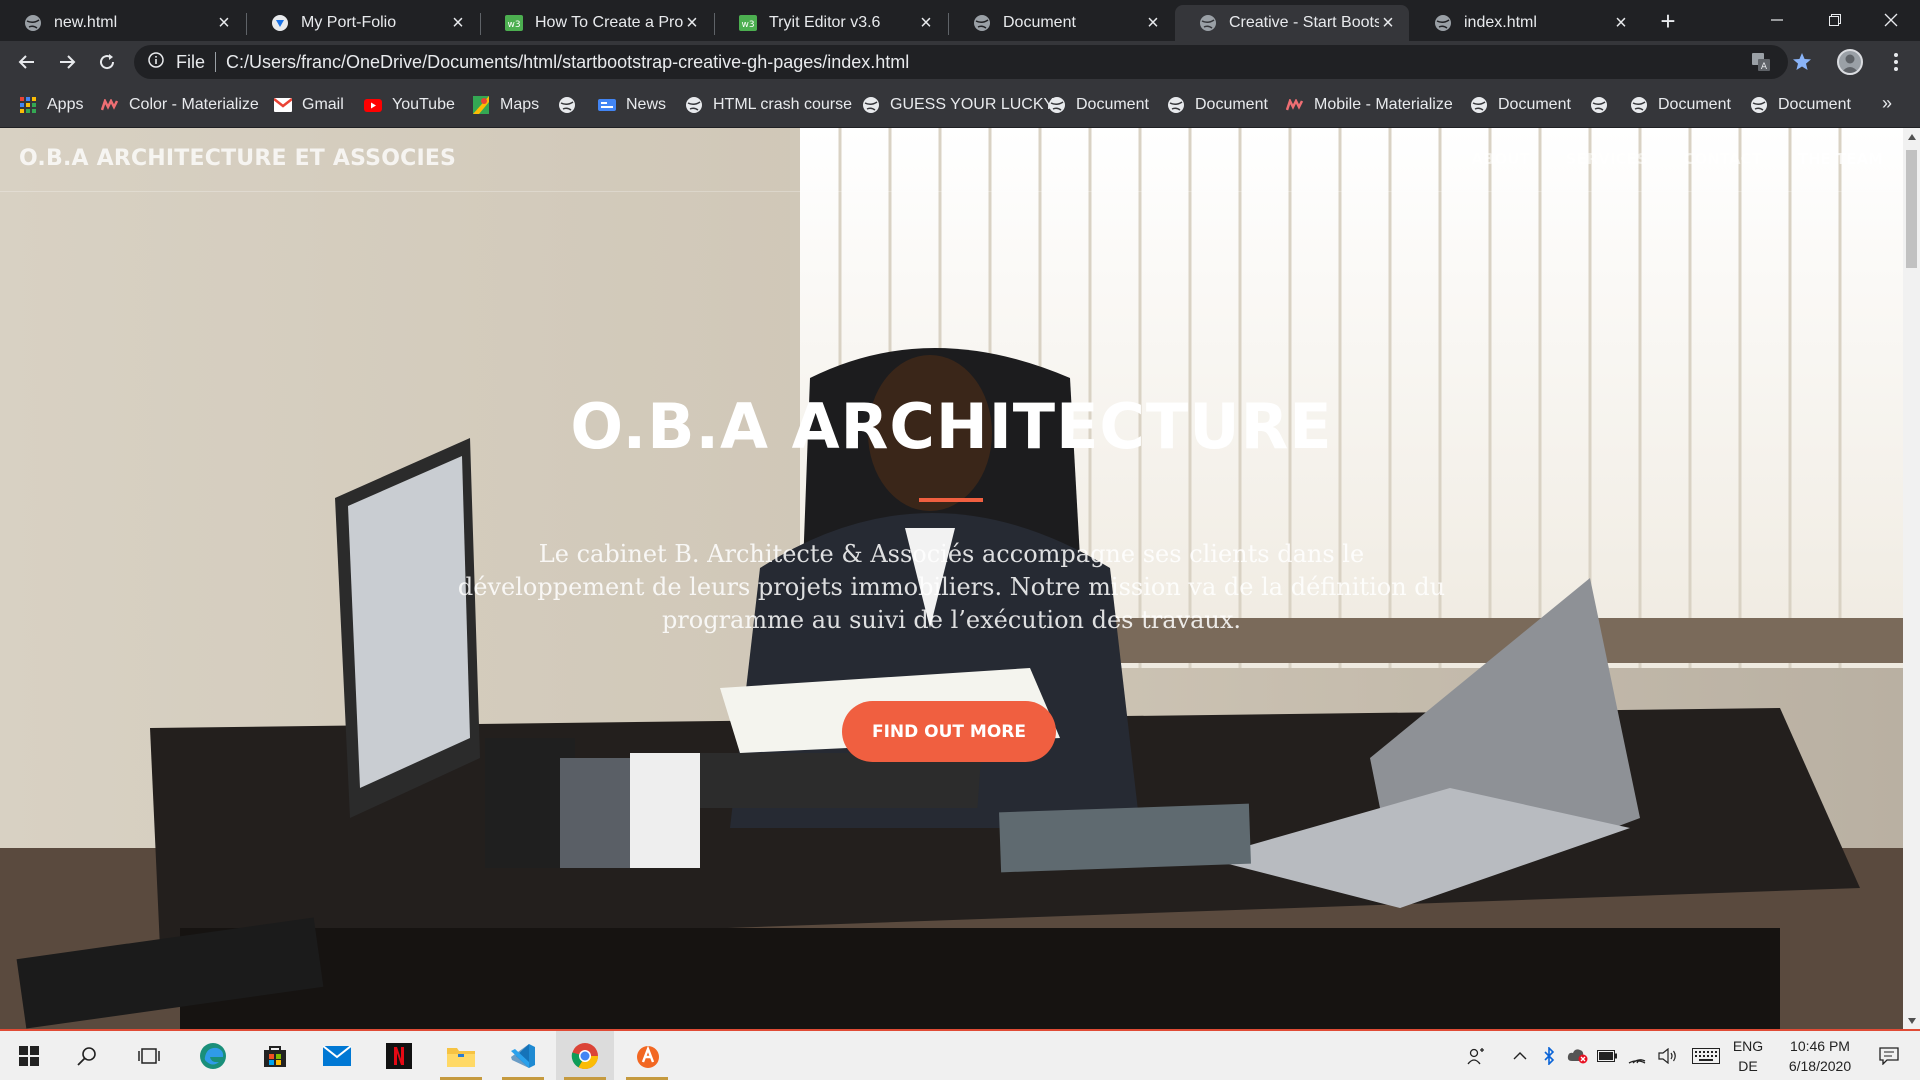  What do you see at coordinates (122, 23) in the screenshot?
I see `tab-new-html: new.html ×` at bounding box center [122, 23].